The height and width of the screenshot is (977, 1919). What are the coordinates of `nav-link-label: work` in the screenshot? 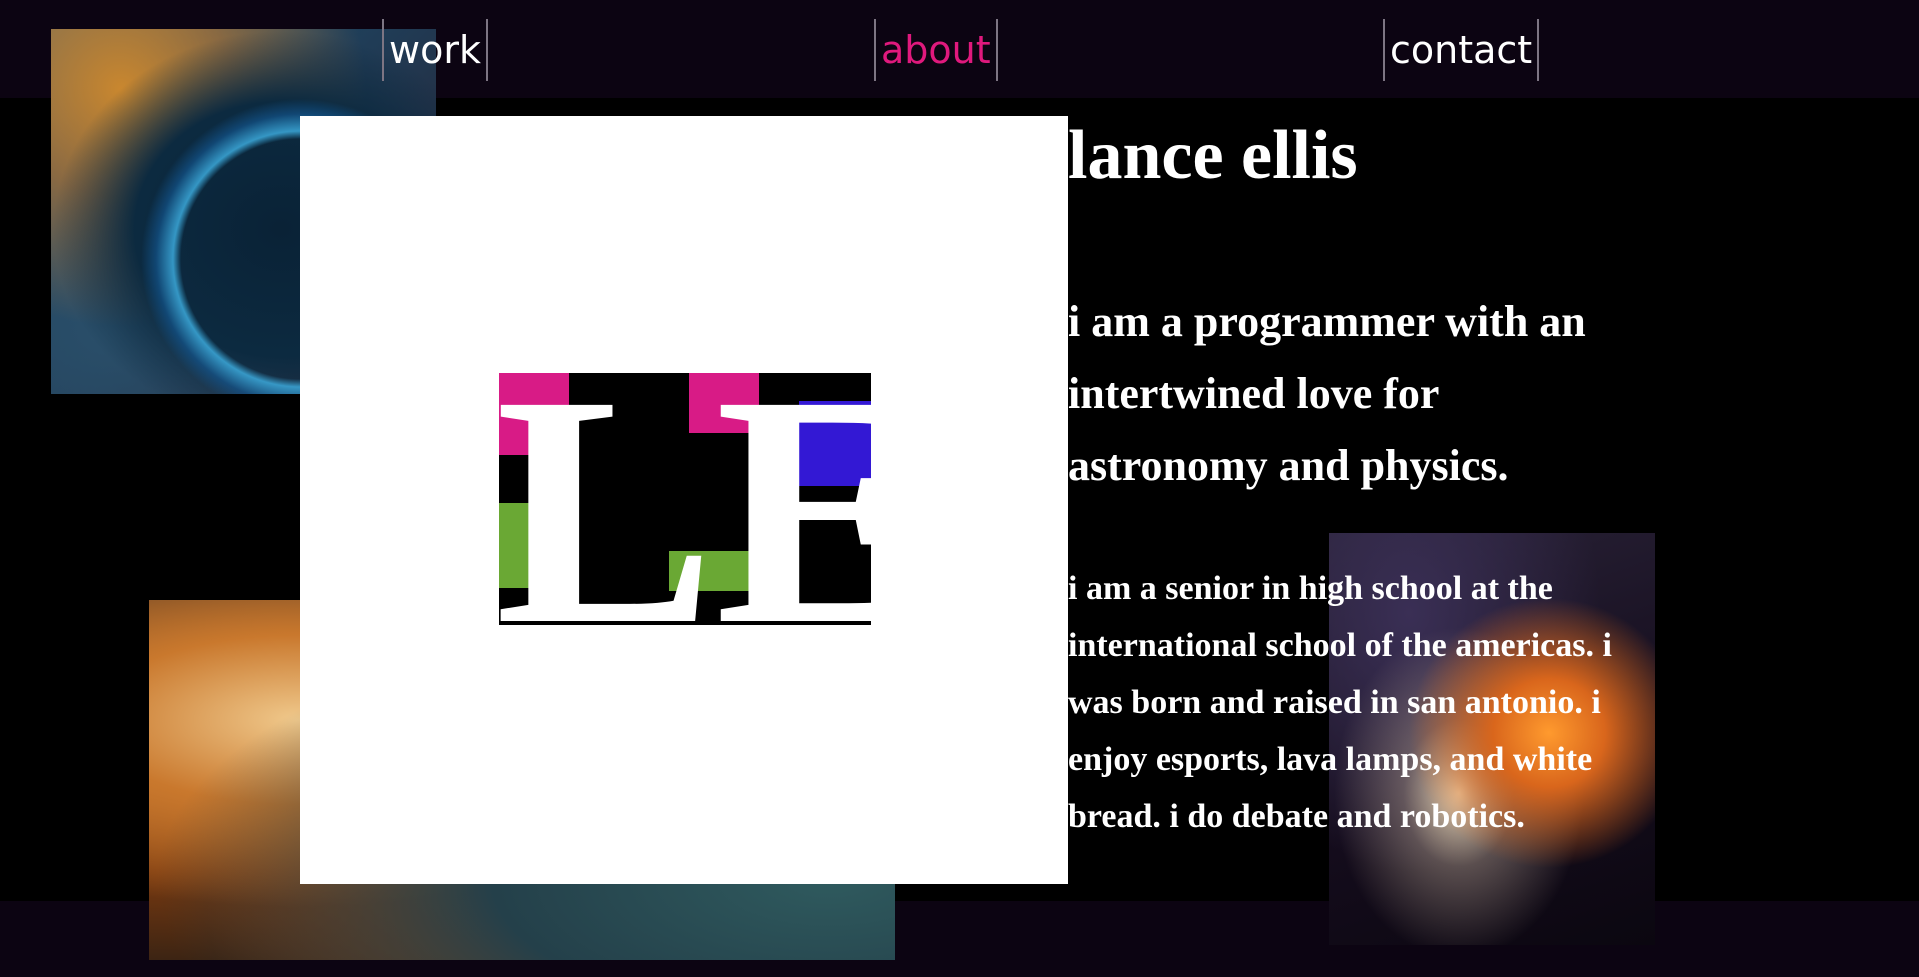 It's located at (435, 50).